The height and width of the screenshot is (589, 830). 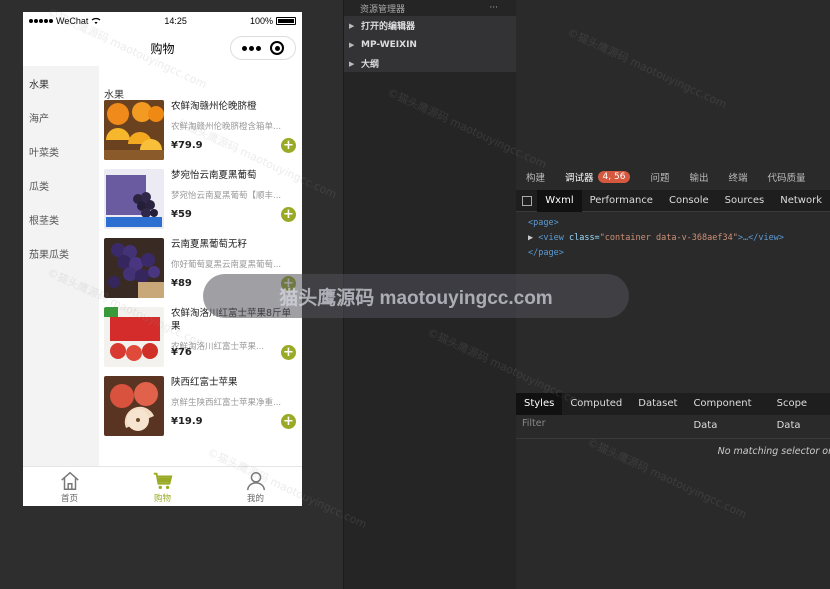 I want to click on nav-bar: 购物, so click(x=162, y=48).